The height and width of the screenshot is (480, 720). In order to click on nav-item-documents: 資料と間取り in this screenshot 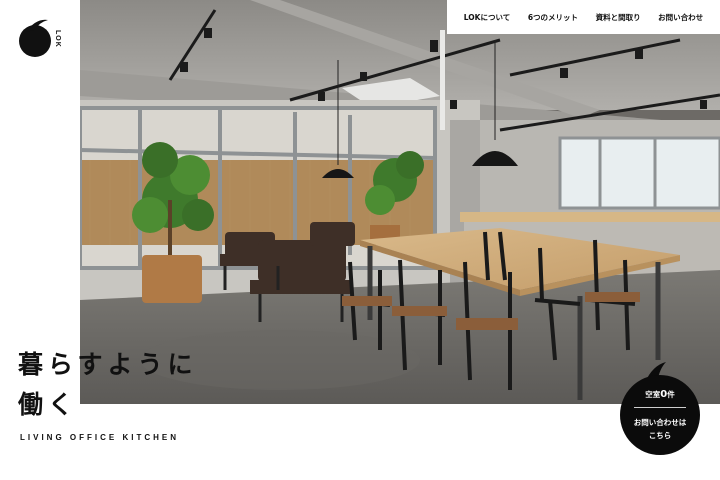, I will do `click(618, 17)`.